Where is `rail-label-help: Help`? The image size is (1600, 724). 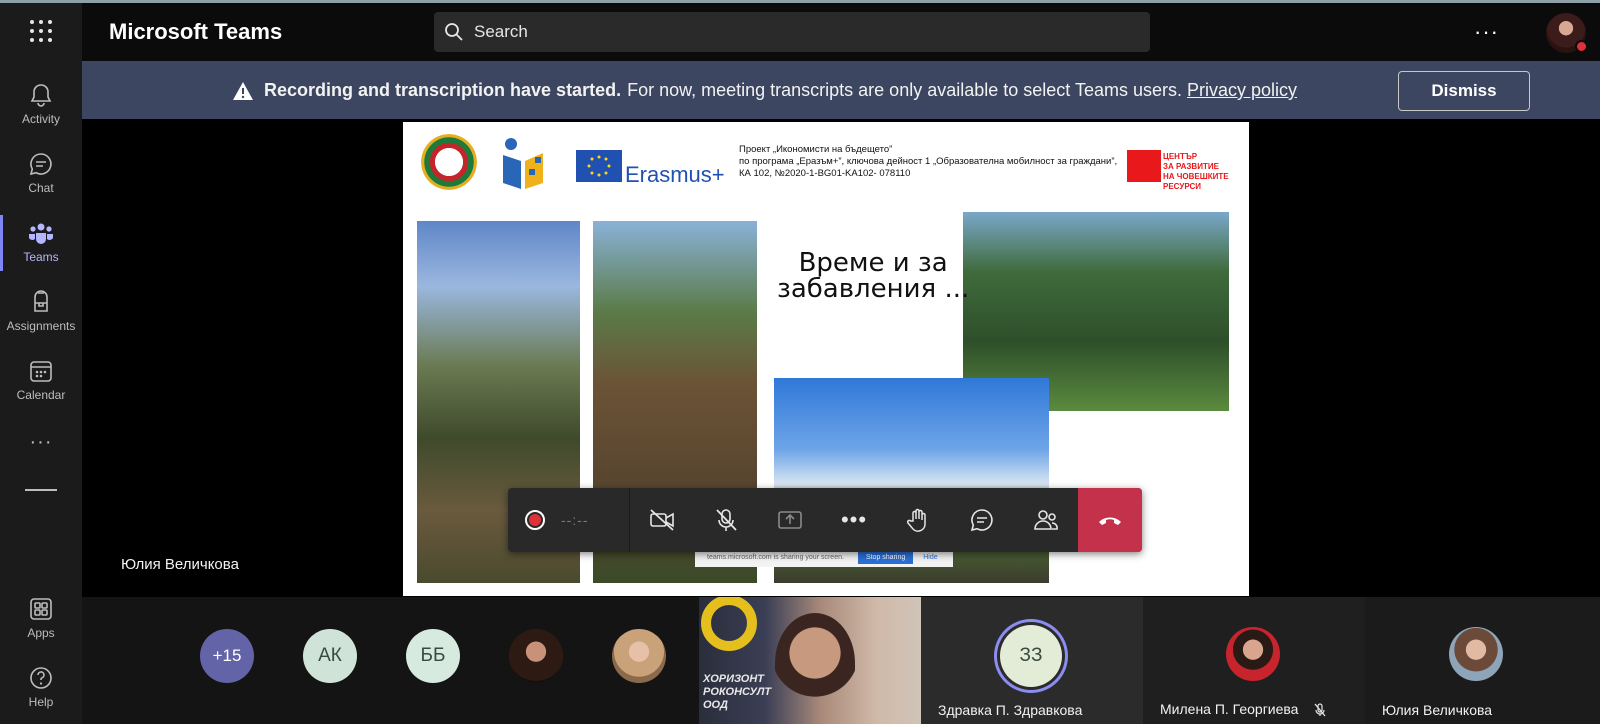 rail-label-help: Help is located at coordinates (41, 702).